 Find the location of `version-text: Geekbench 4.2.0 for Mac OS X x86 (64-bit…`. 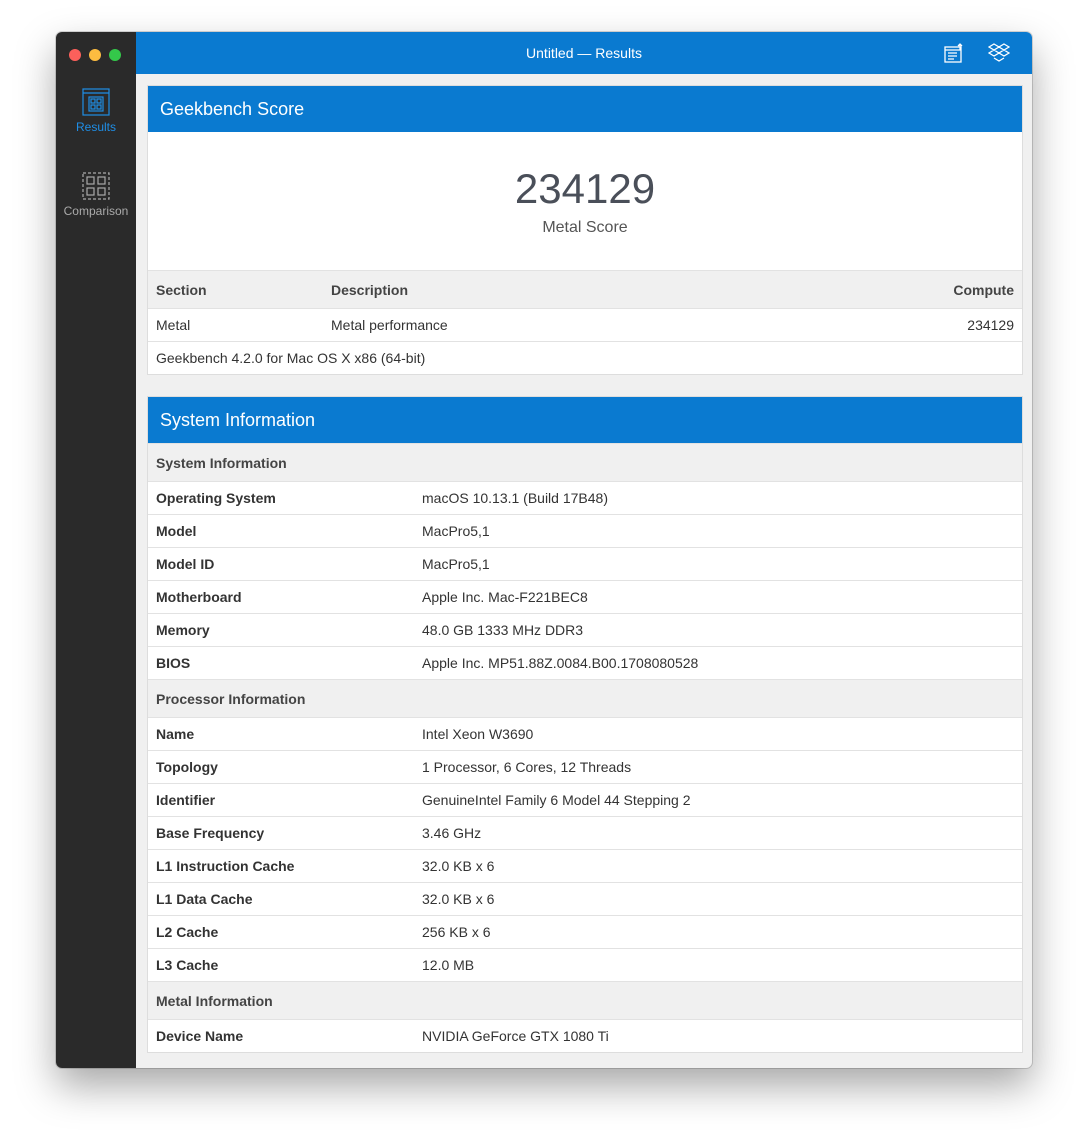

version-text: Geekbench 4.2.0 for Mac OS X x86 (64-bit… is located at coordinates (291, 358).